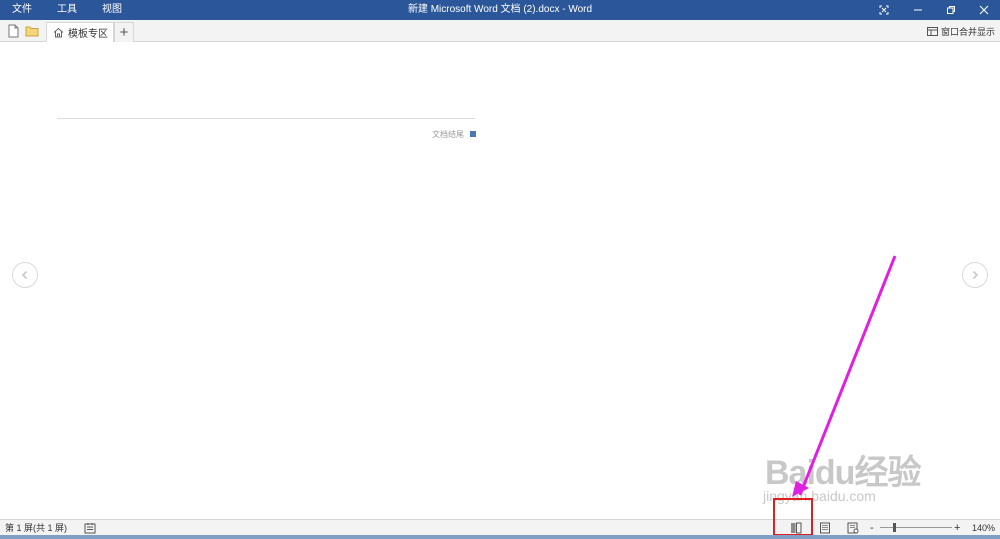 This screenshot has width=1000, height=539. I want to click on page-info: 第 1 屏(共 1 屏), so click(36, 528).